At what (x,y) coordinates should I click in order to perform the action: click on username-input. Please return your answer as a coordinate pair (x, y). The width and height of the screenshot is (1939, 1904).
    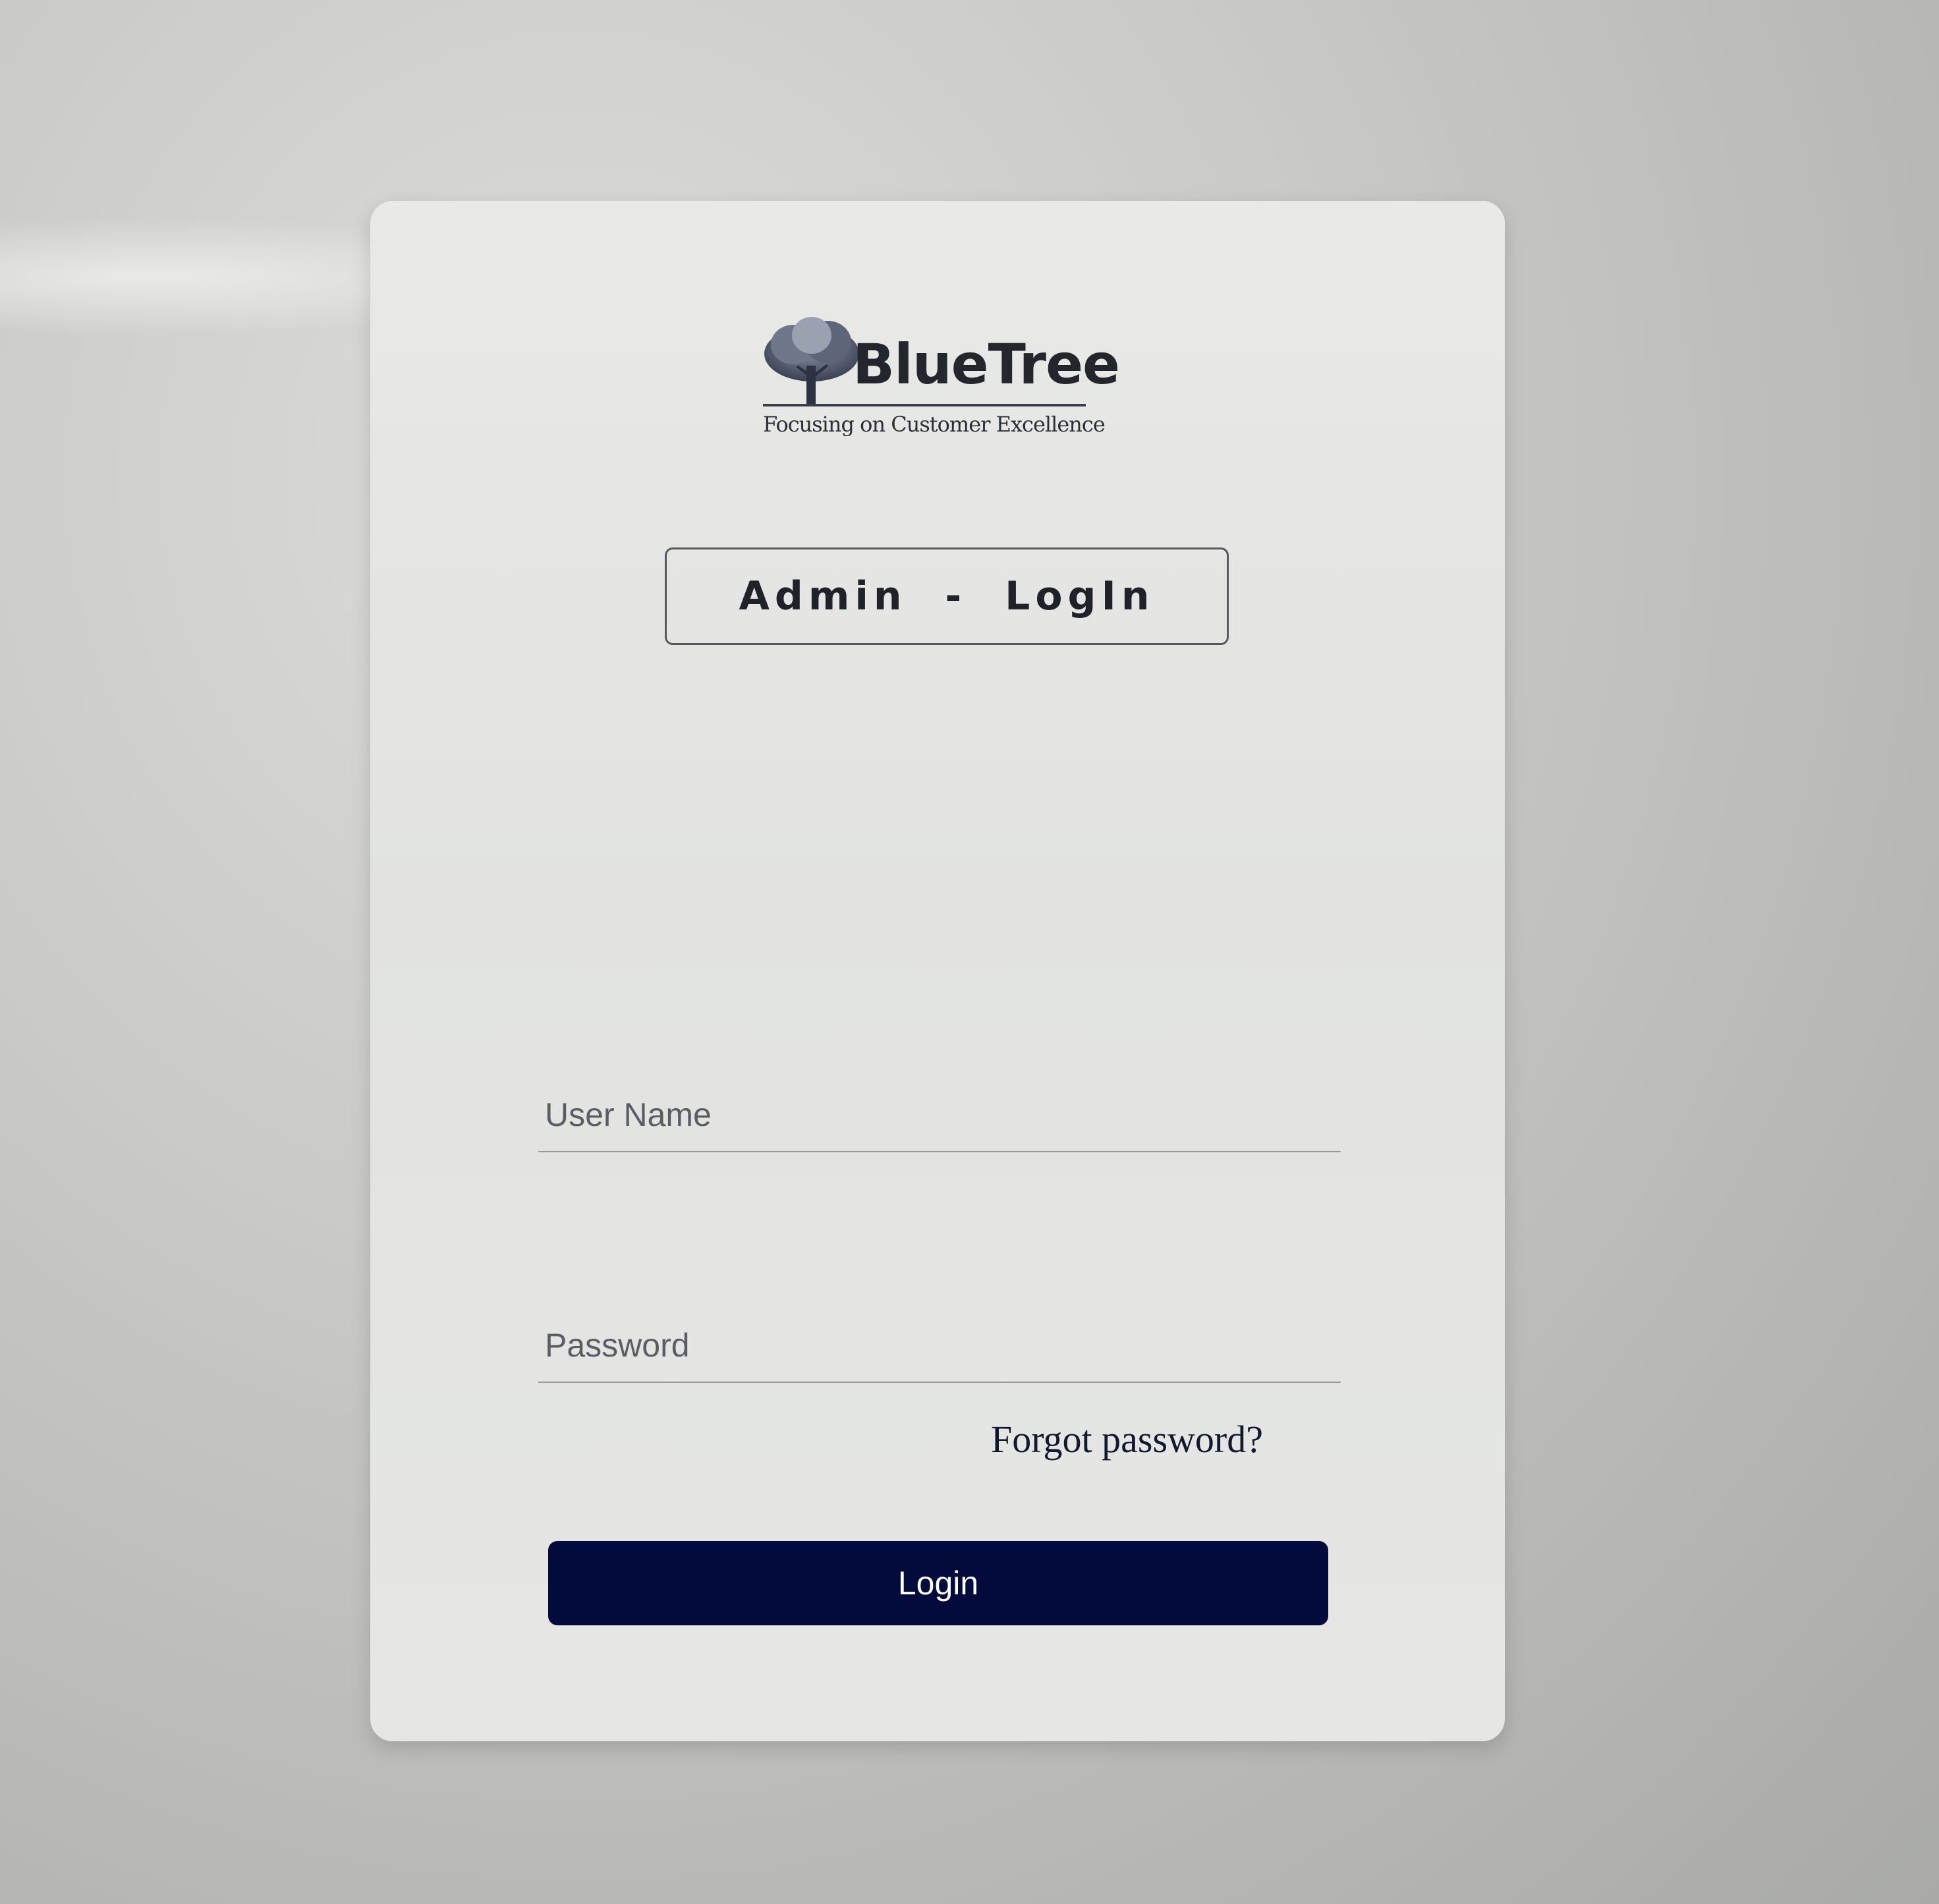
    Looking at the image, I should click on (939, 1114).